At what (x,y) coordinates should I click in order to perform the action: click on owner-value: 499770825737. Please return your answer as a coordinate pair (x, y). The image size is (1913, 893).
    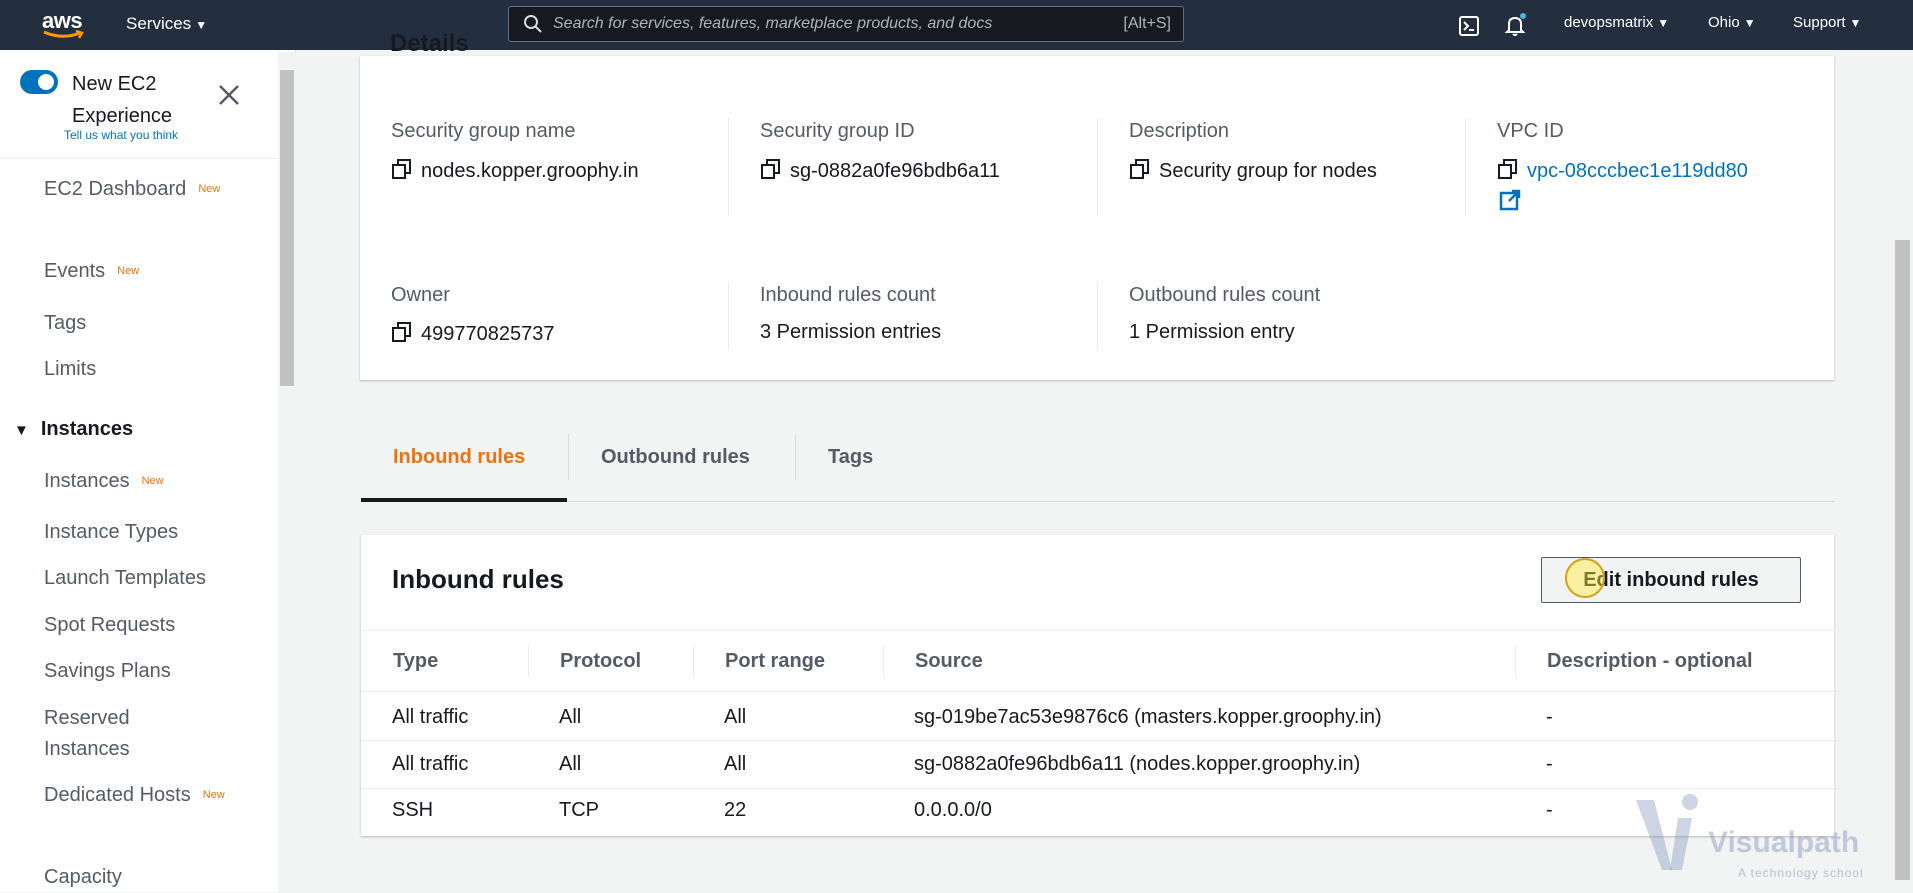
    Looking at the image, I should click on (472, 333).